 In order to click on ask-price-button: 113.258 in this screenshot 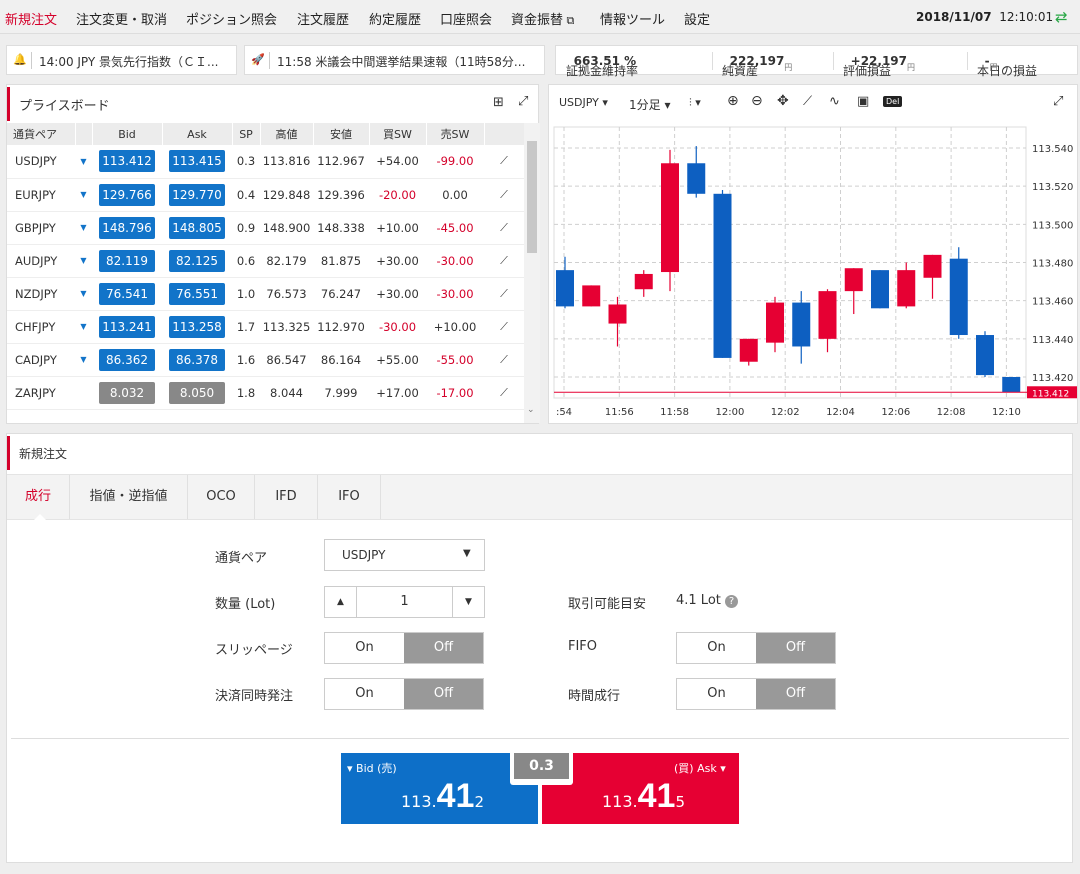, I will do `click(197, 326)`.